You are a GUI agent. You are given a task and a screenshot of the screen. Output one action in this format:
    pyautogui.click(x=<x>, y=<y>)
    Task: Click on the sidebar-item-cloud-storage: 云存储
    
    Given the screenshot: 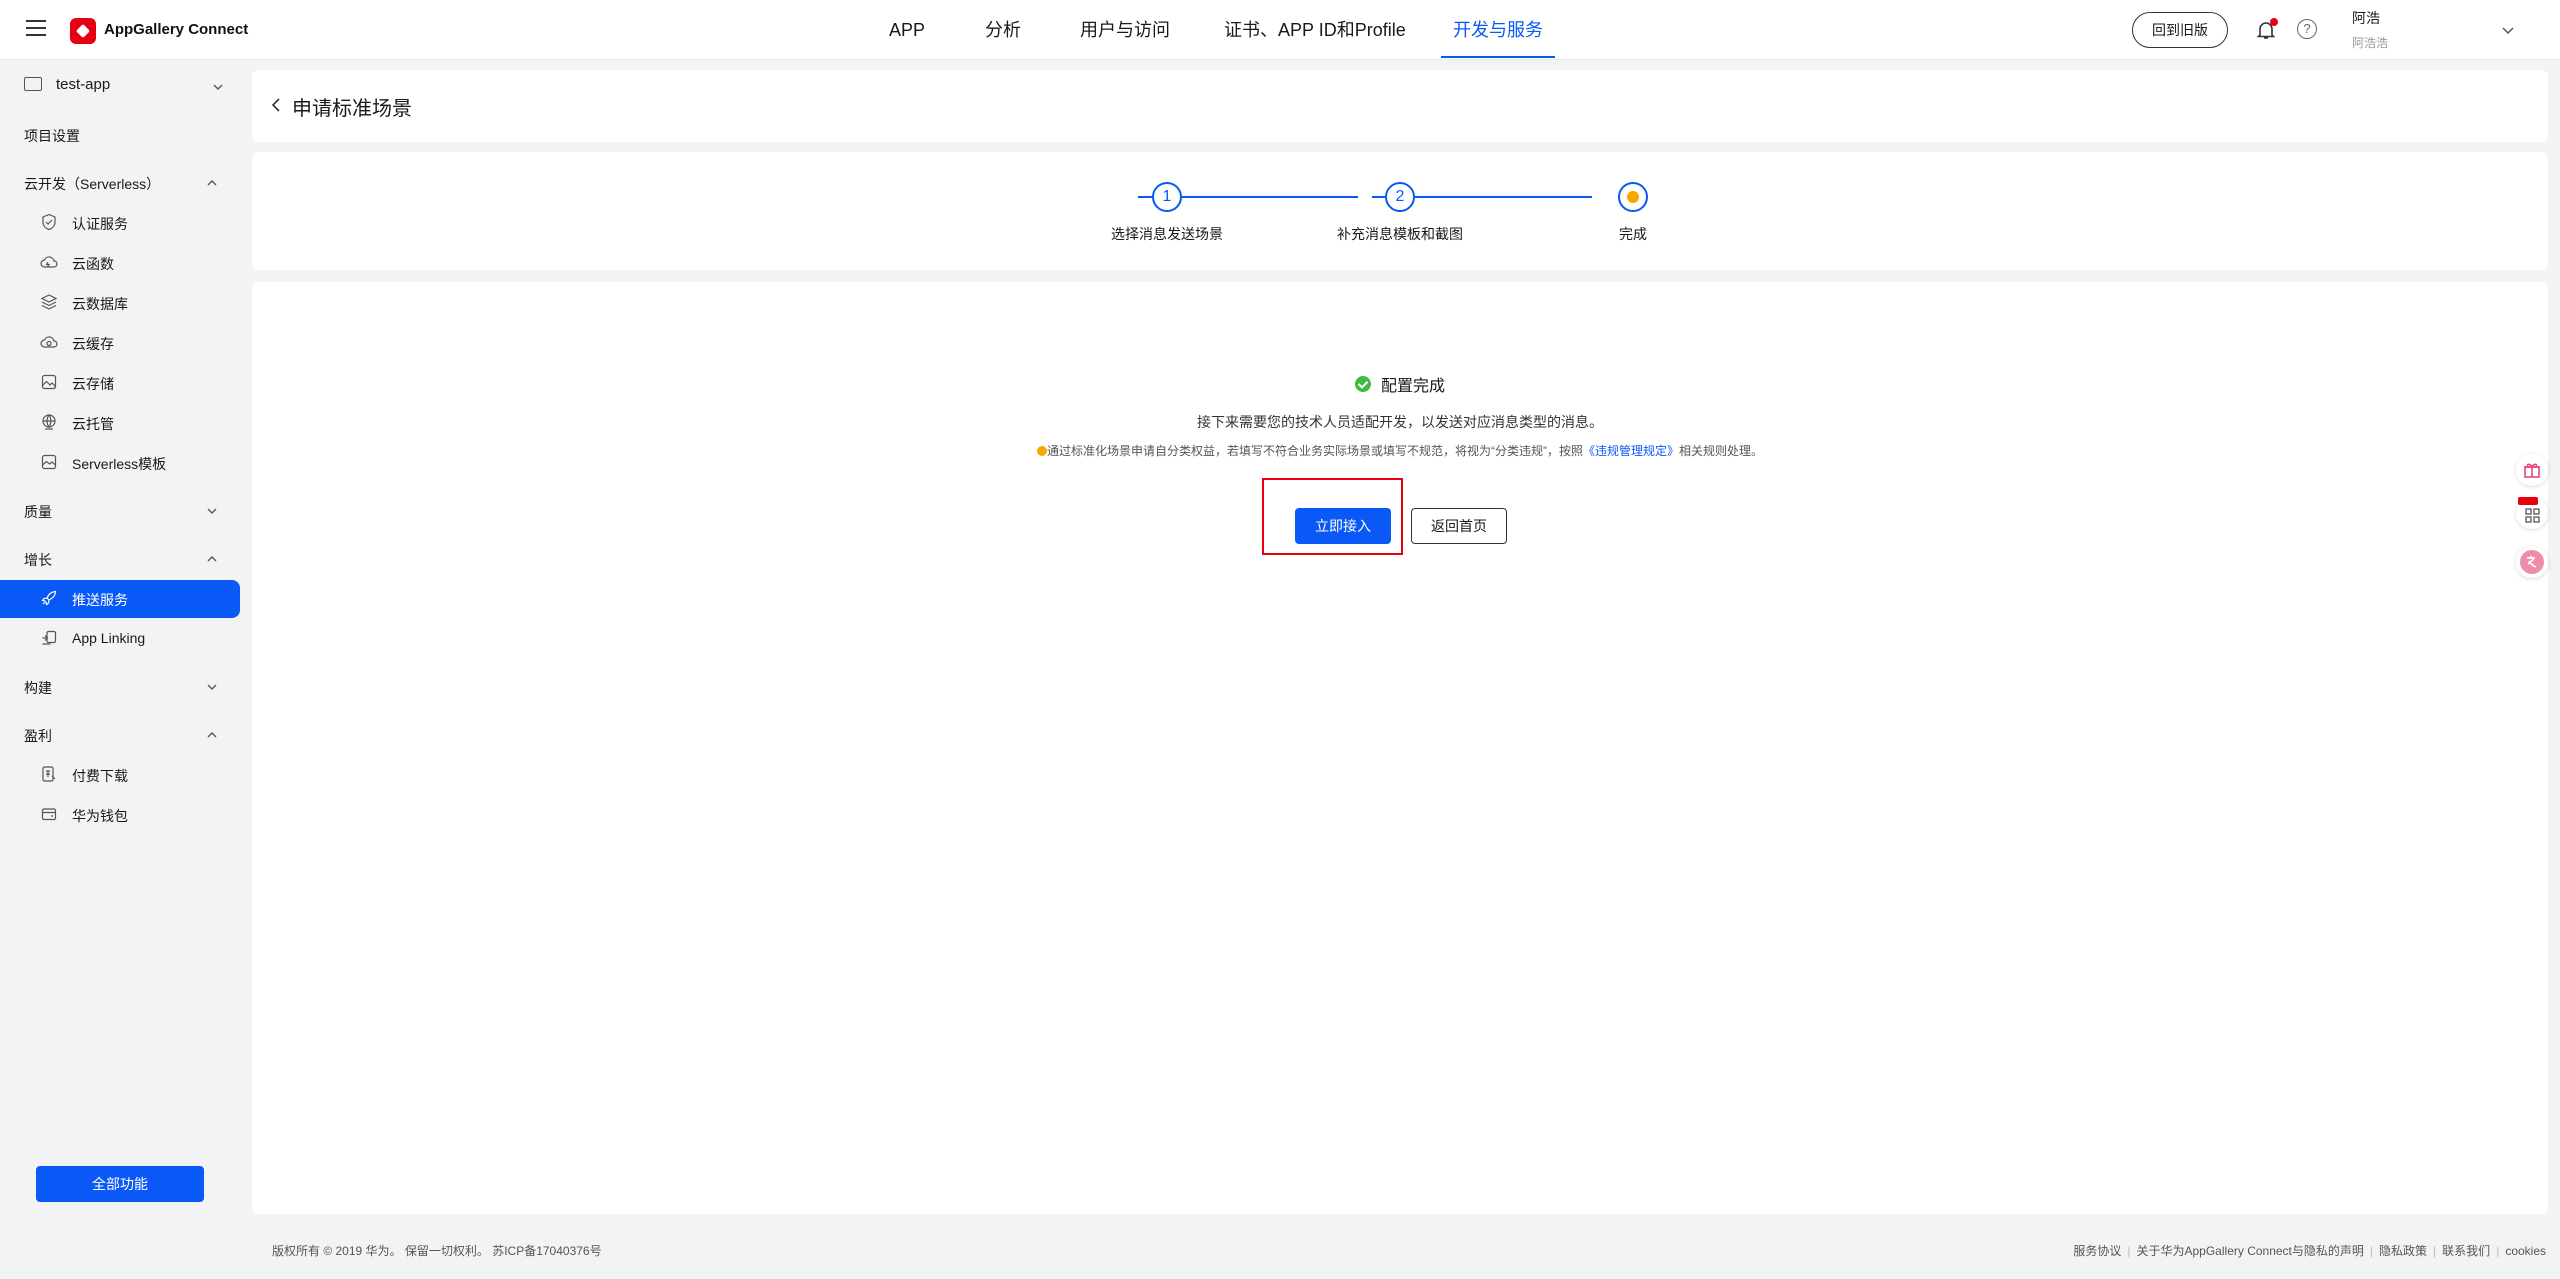 What is the action you would take?
    pyautogui.click(x=120, y=383)
    